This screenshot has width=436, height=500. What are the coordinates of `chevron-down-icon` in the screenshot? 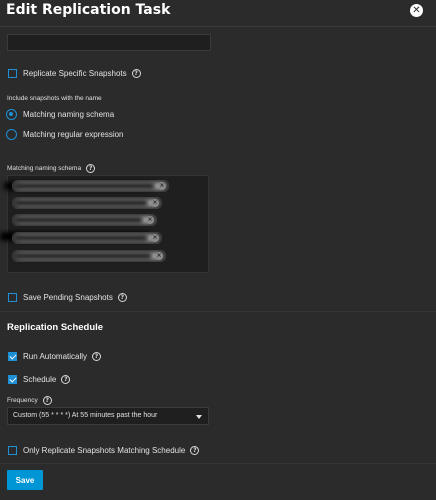 It's located at (199, 417).